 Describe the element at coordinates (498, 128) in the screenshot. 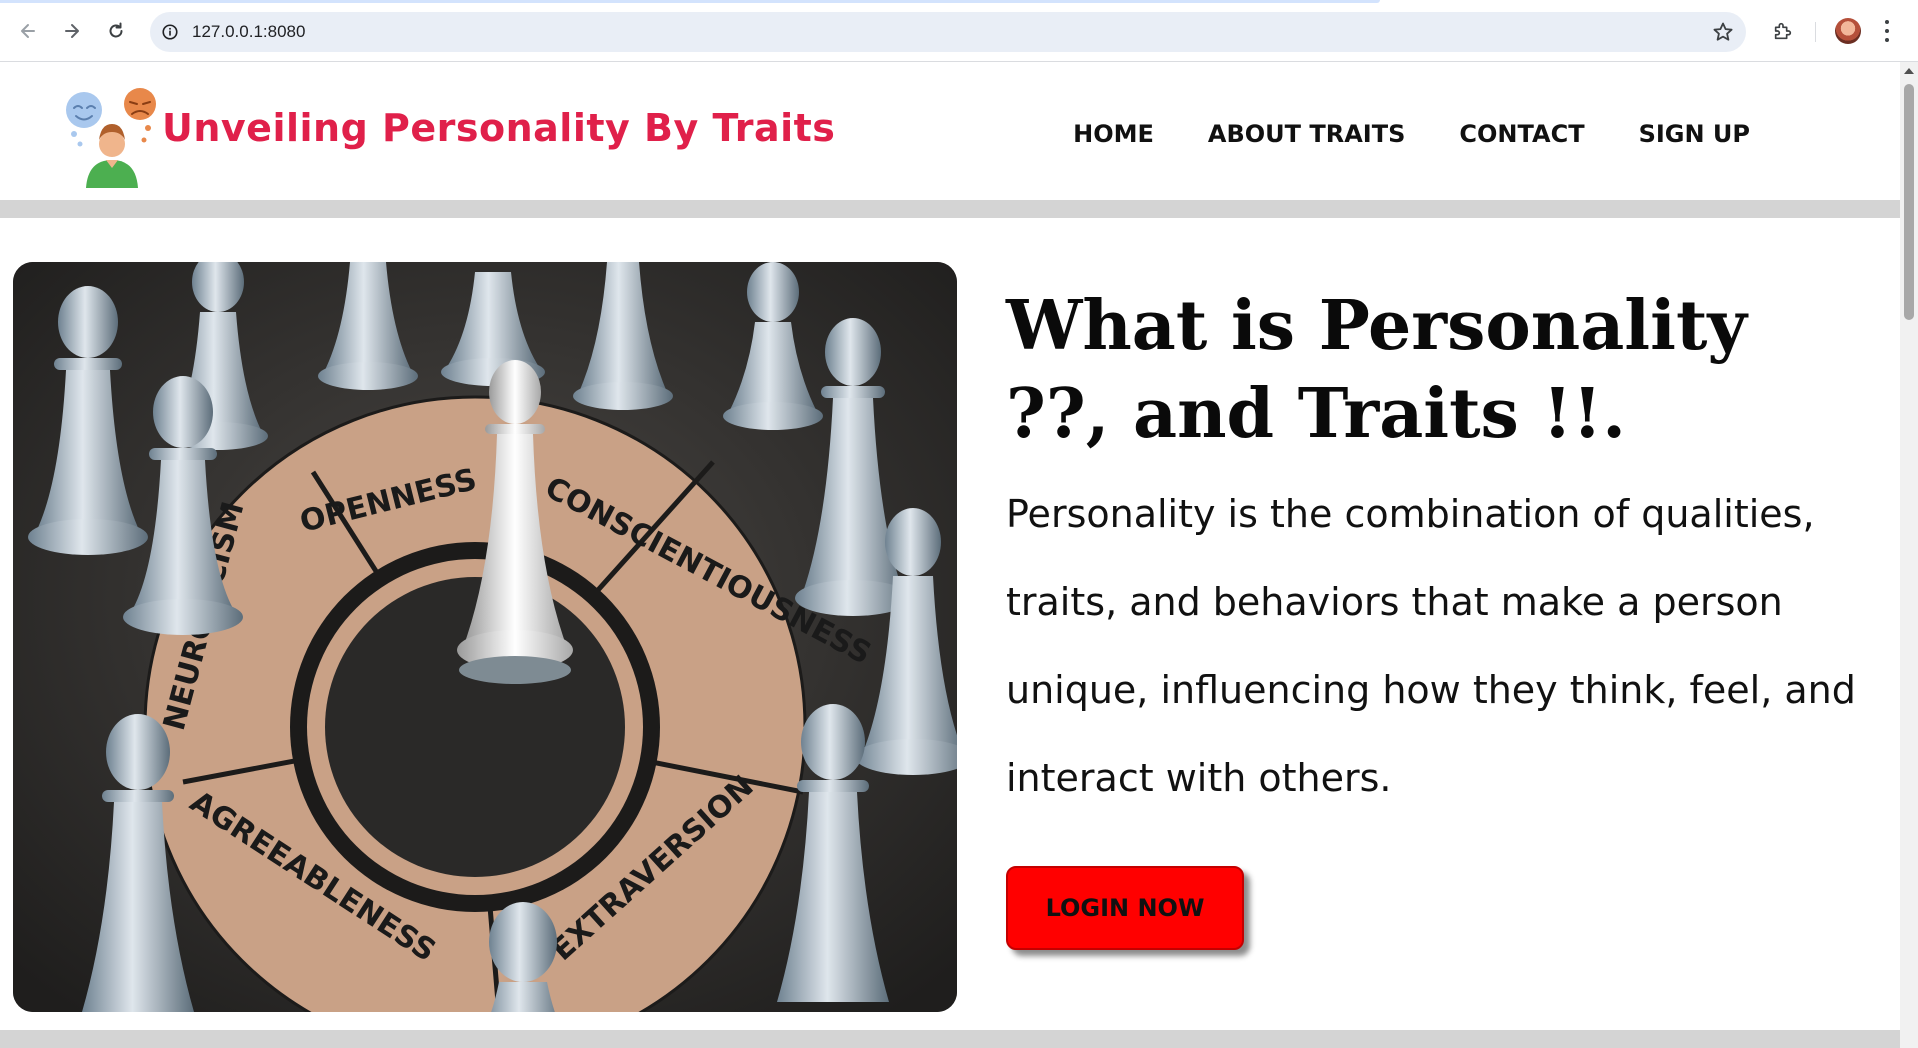

I see `site-title: Unveiling Personality By Traits` at that location.